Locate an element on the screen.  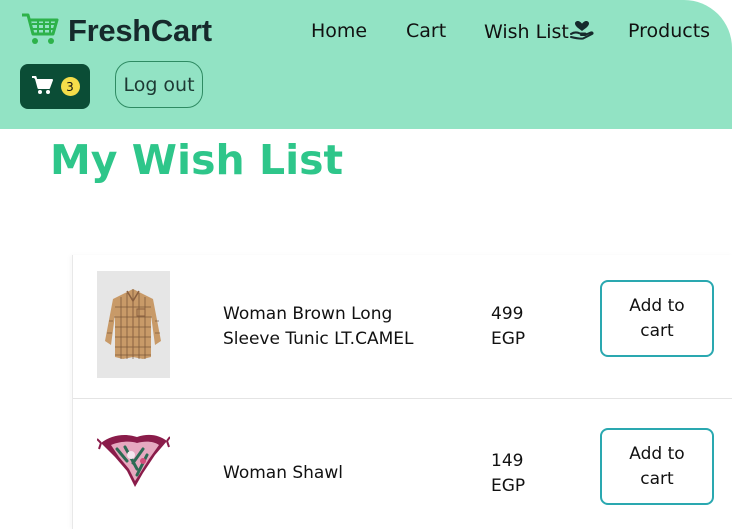
nav-wish-list: Wish List is located at coordinates (539, 32).